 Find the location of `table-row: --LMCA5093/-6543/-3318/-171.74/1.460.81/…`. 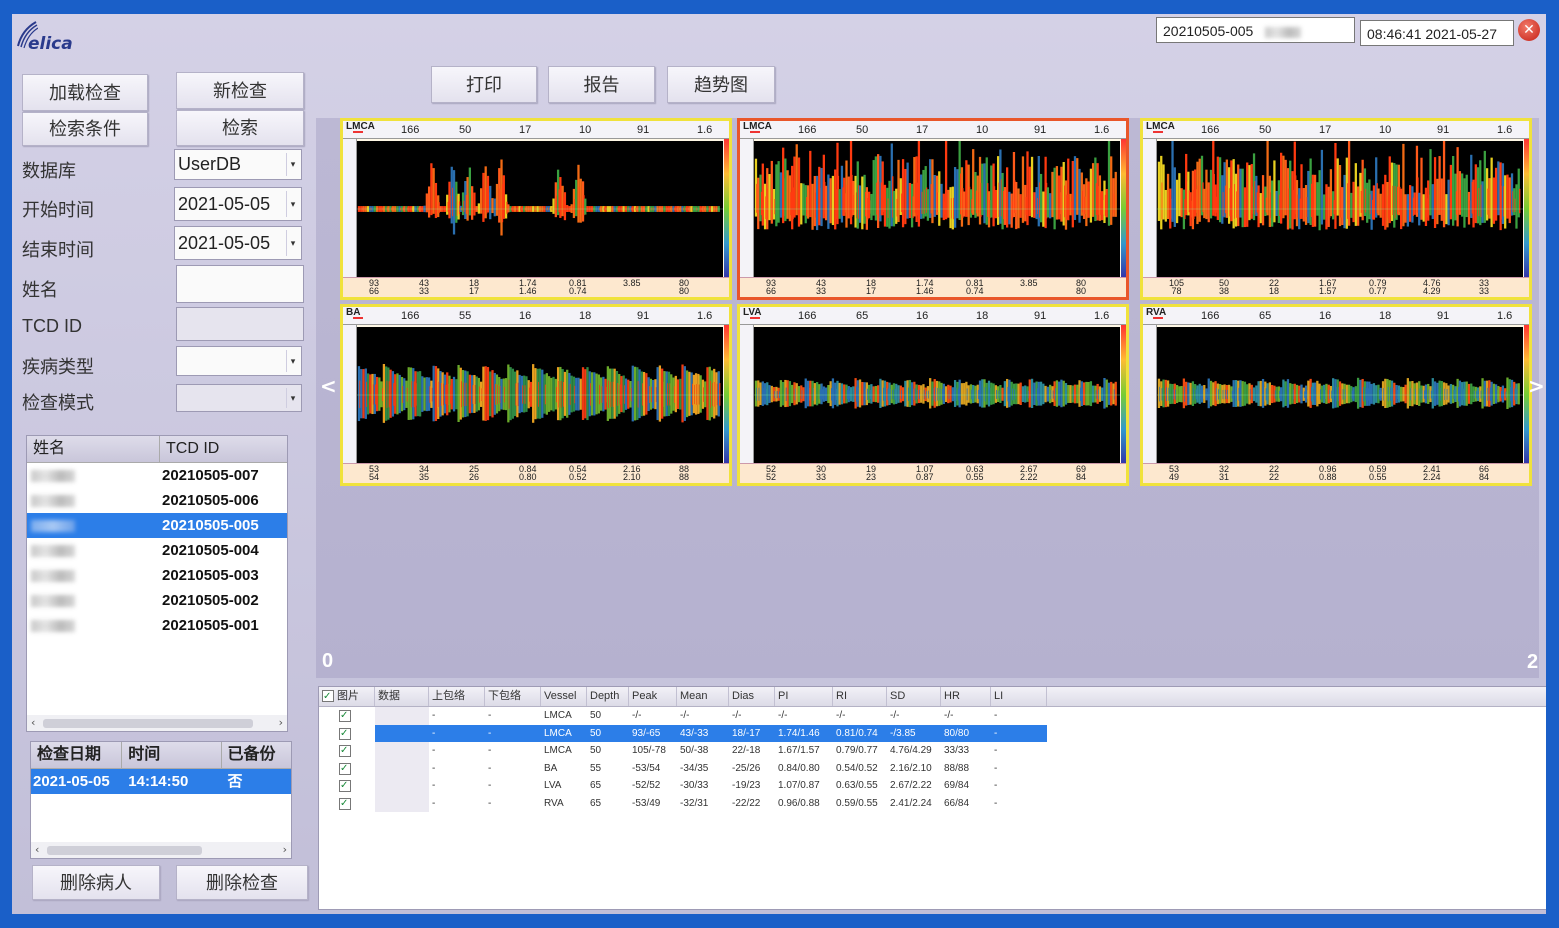

table-row: --LMCA5093/-6543/-3318/-171.74/1.460.81/… is located at coordinates (932, 733).